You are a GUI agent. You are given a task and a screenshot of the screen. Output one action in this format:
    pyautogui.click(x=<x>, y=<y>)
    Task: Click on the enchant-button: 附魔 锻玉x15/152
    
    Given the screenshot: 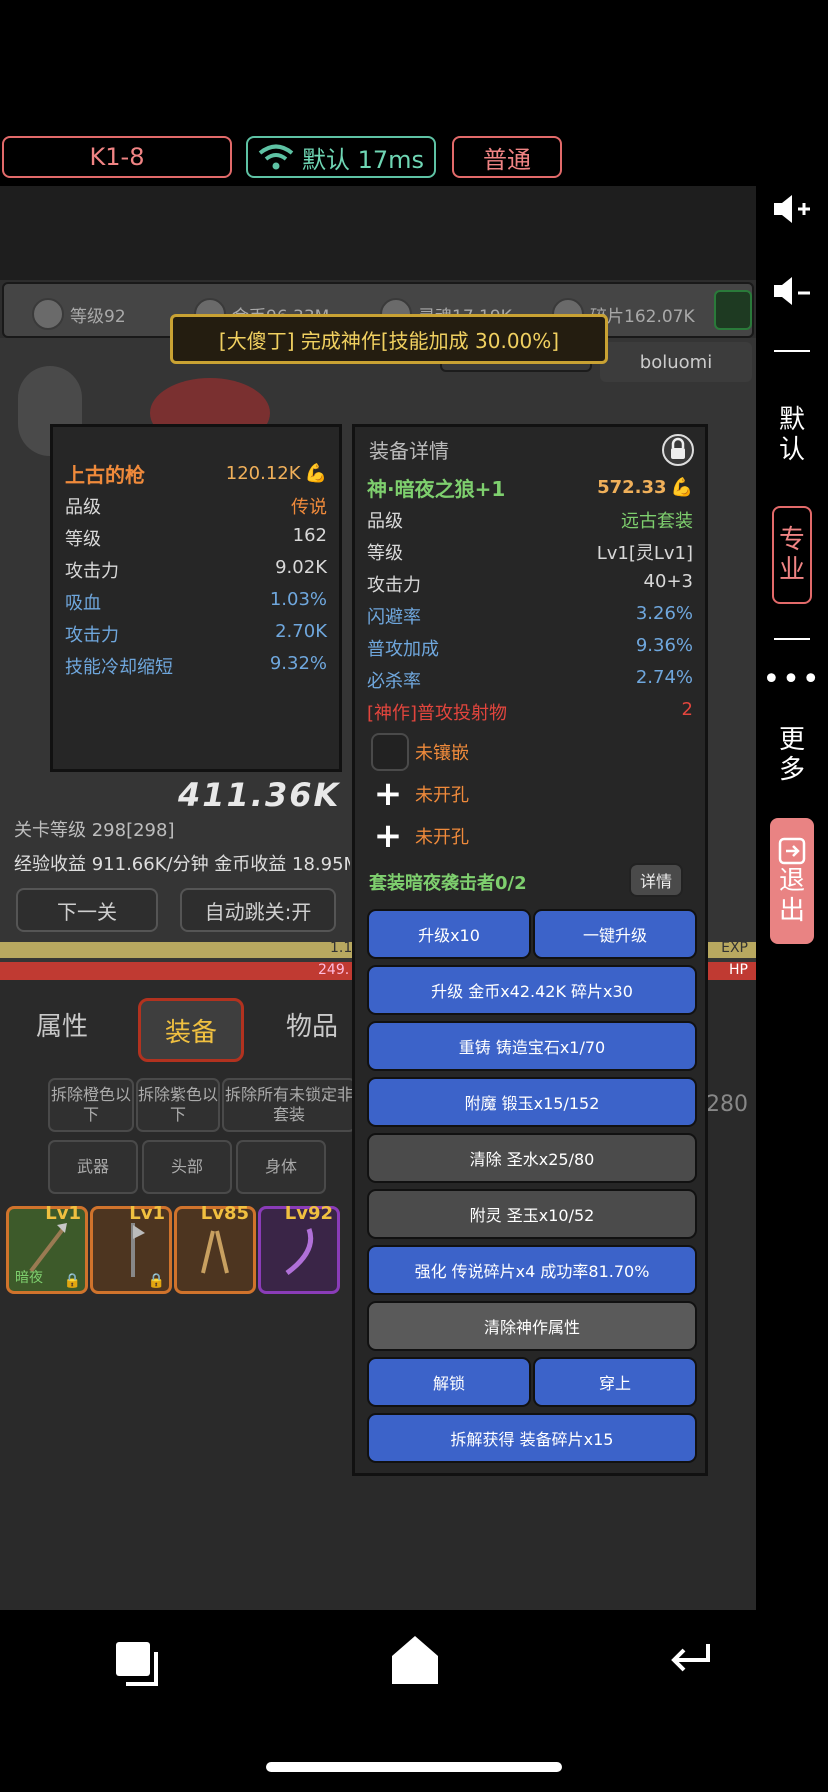 What is the action you would take?
    pyautogui.click(x=532, y=1102)
    